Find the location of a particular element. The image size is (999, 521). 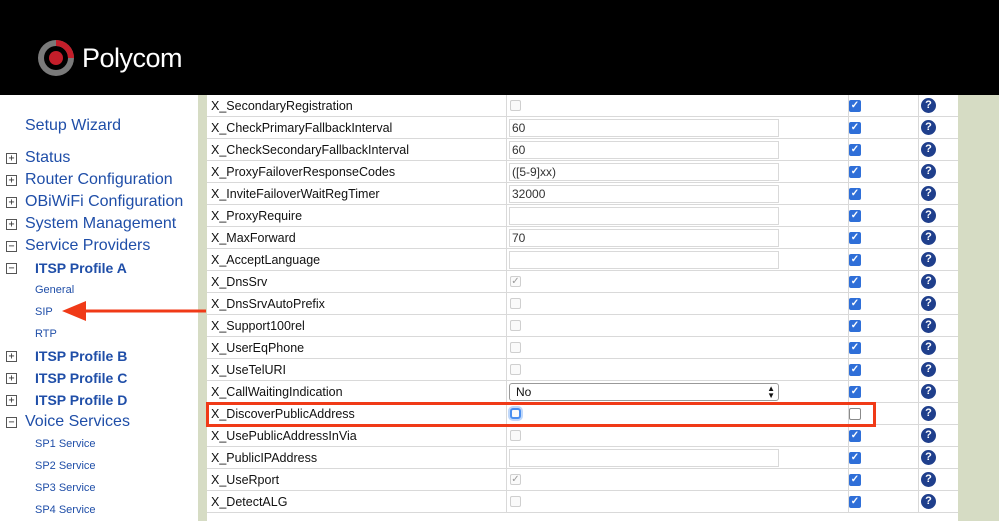

sidebar-item-rtp: RTP is located at coordinates (99, 334).